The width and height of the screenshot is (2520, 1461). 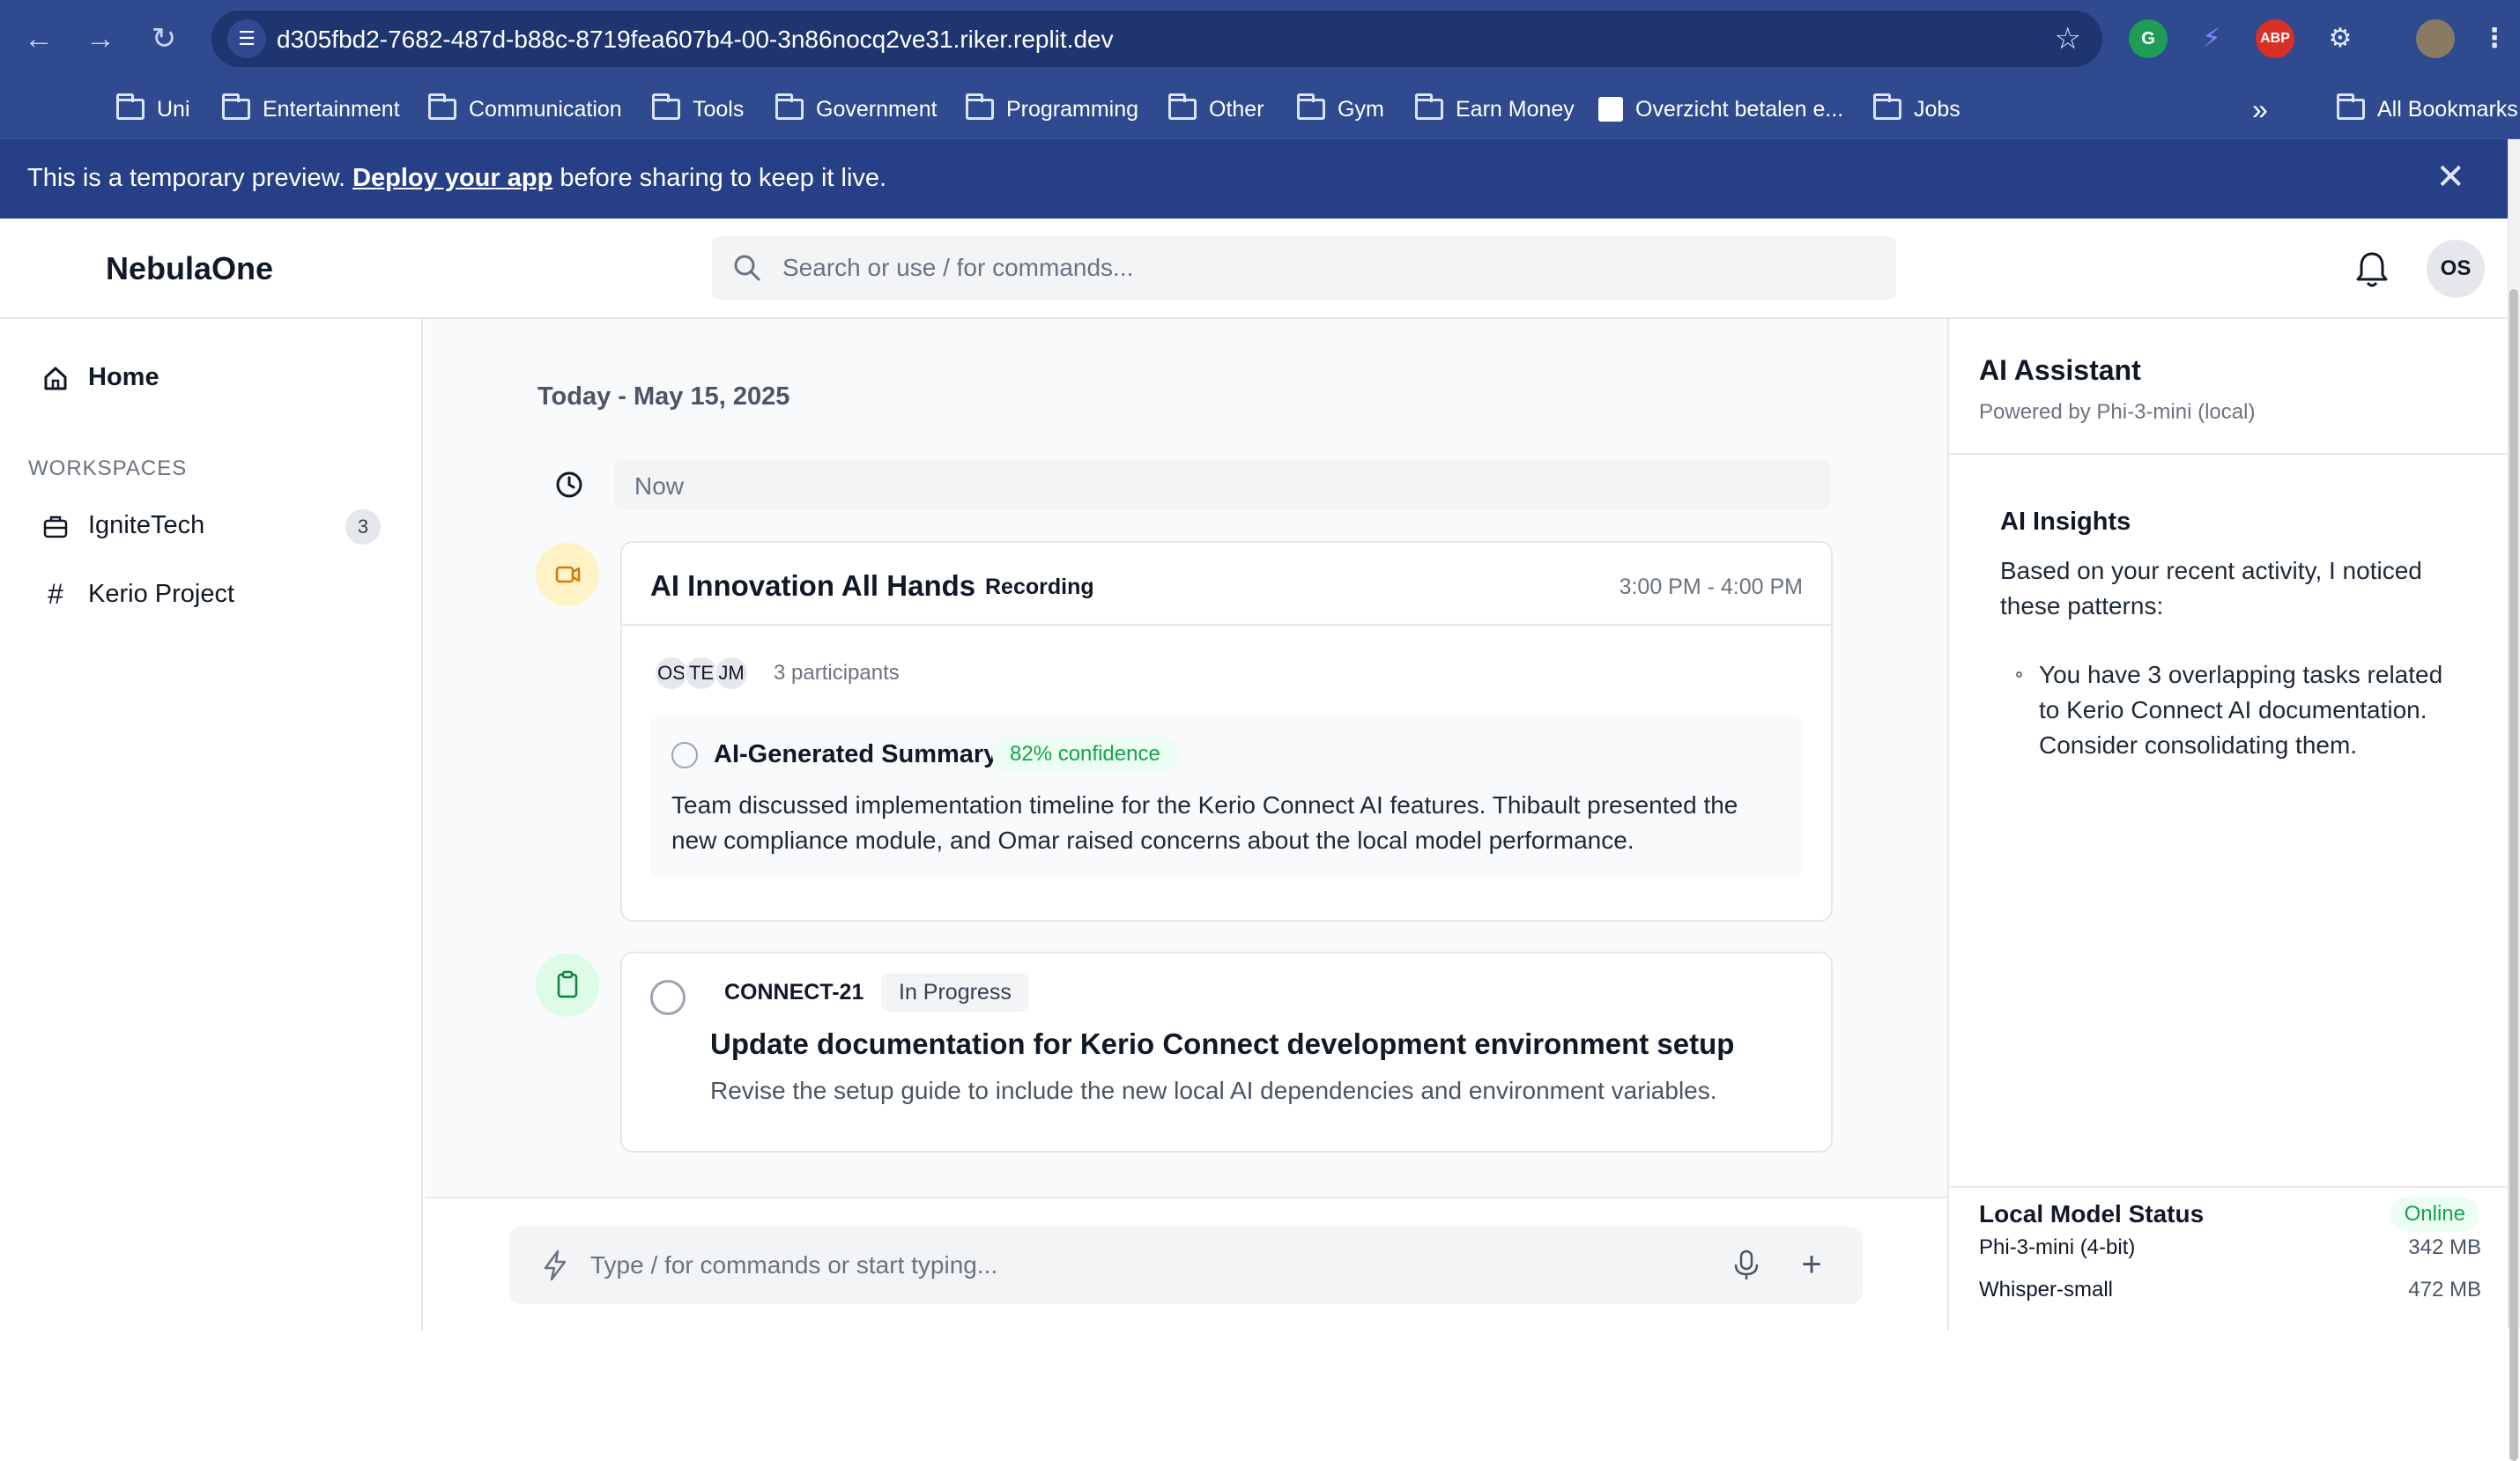 I want to click on task-type-indicator, so click(x=567, y=985).